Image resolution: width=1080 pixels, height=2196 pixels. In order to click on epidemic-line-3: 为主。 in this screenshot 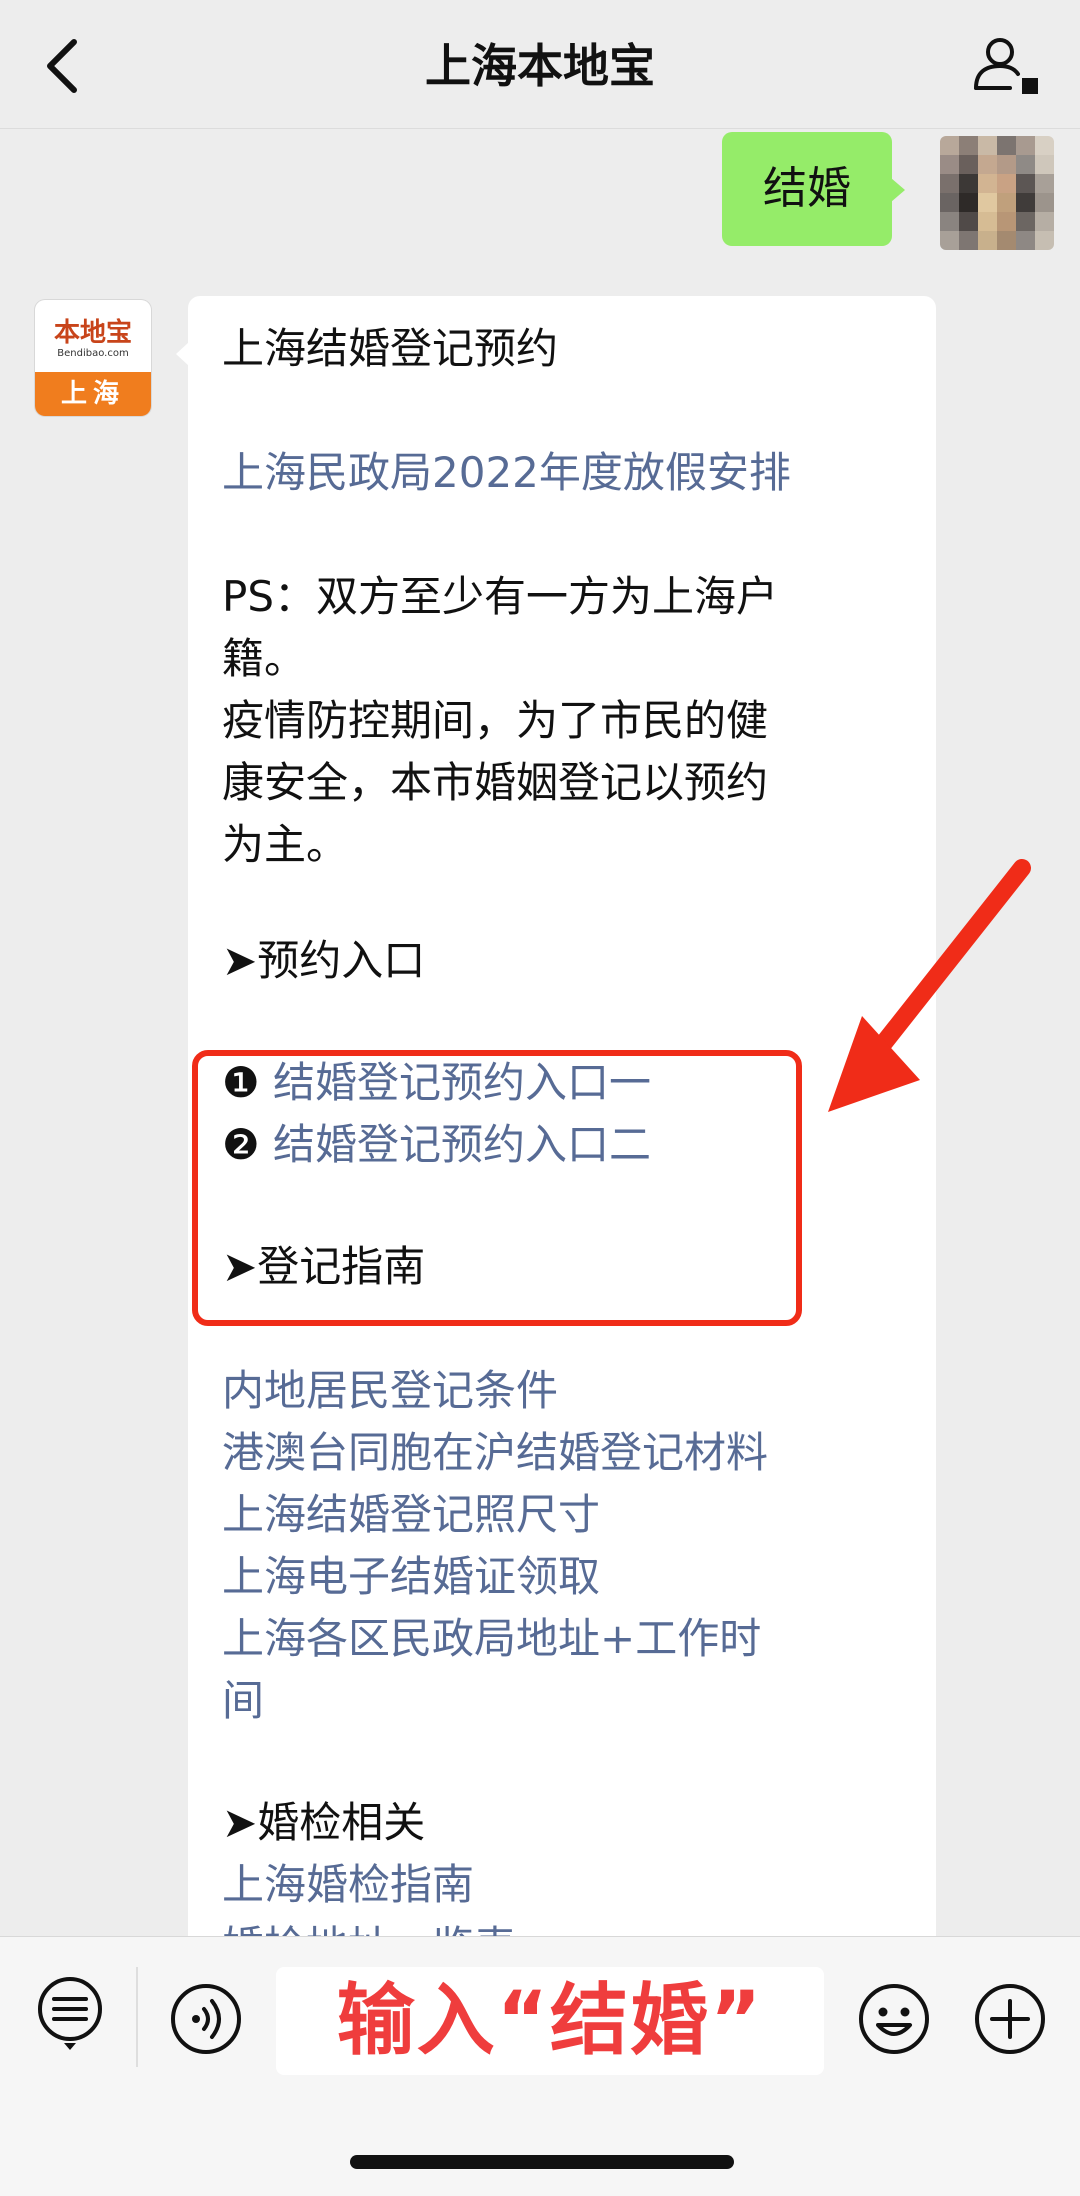, I will do `click(285, 844)`.